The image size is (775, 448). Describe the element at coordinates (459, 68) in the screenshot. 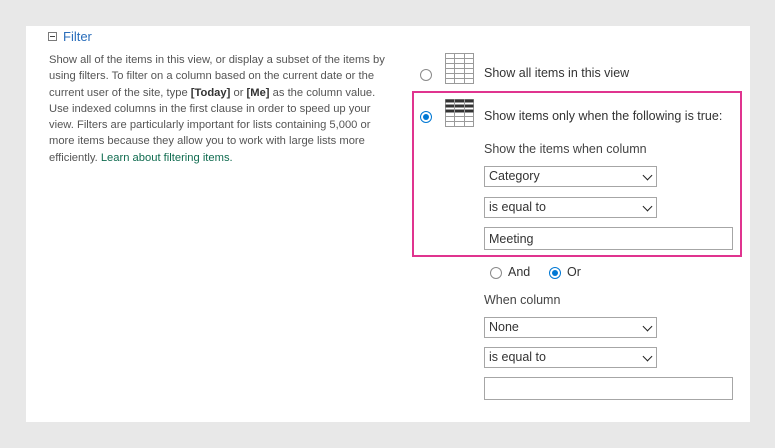

I see `all-items-grid-icon` at that location.